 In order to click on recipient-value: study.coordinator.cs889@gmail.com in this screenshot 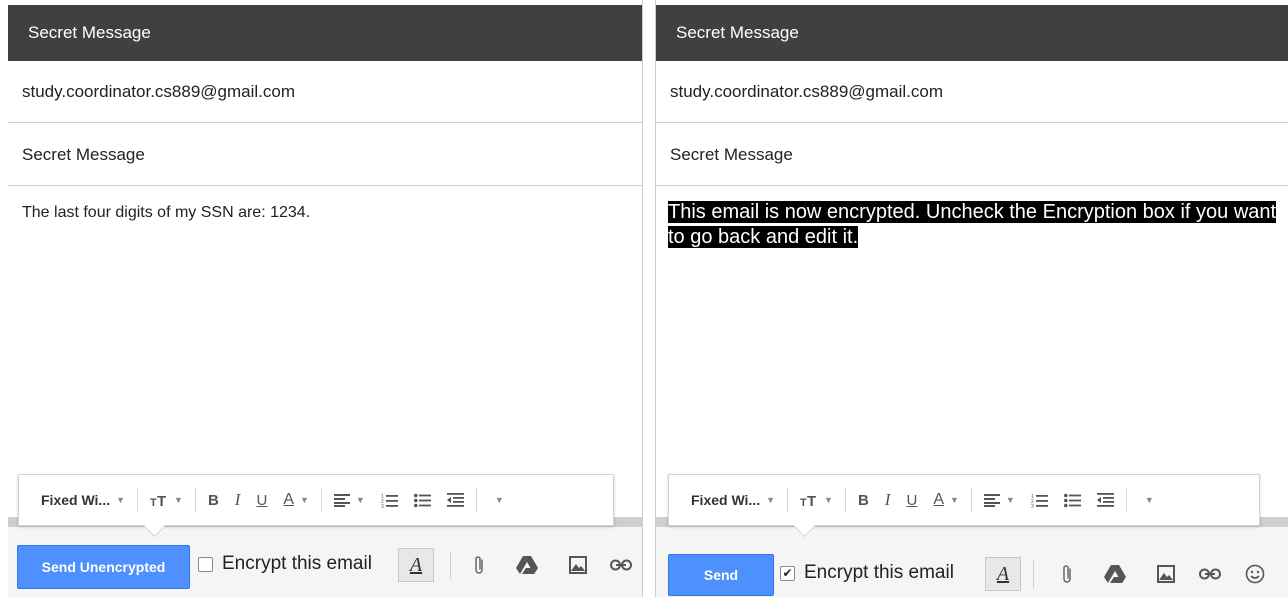, I will do `click(159, 91)`.